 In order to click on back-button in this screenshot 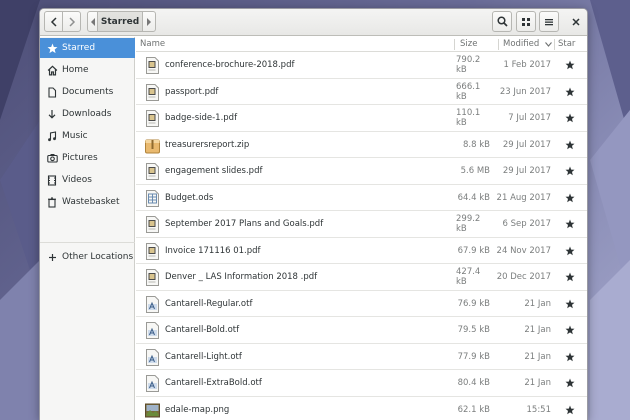, I will do `click(53, 21)`.